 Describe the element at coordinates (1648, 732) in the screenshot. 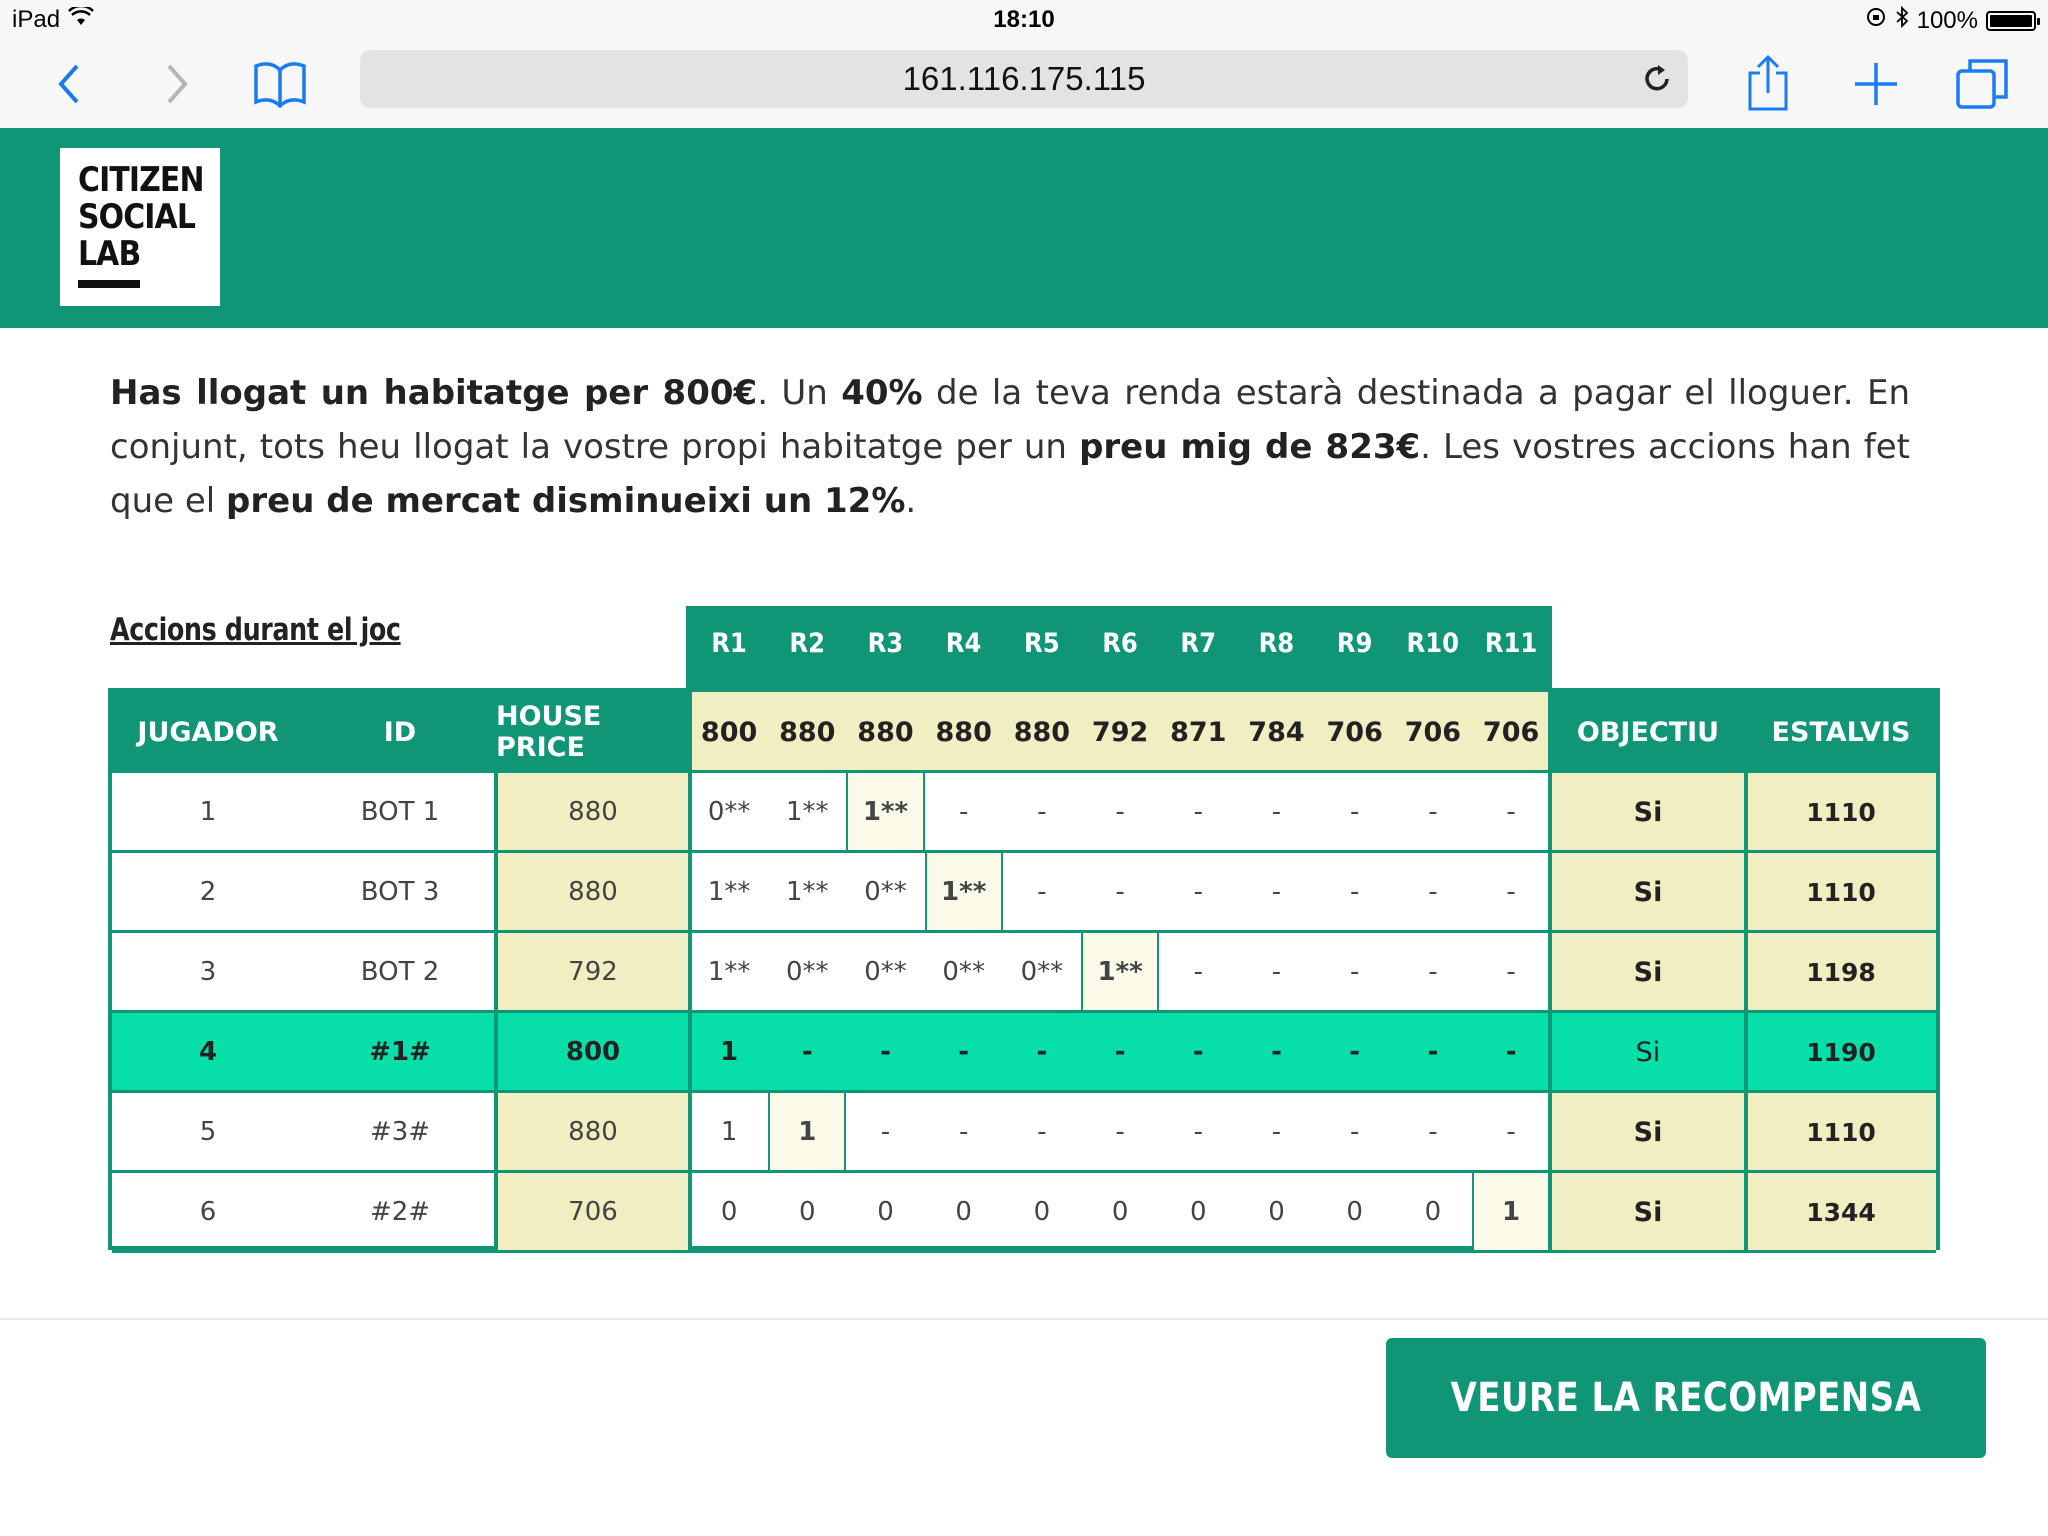

I see `header-objective: OBJECTIU` at that location.